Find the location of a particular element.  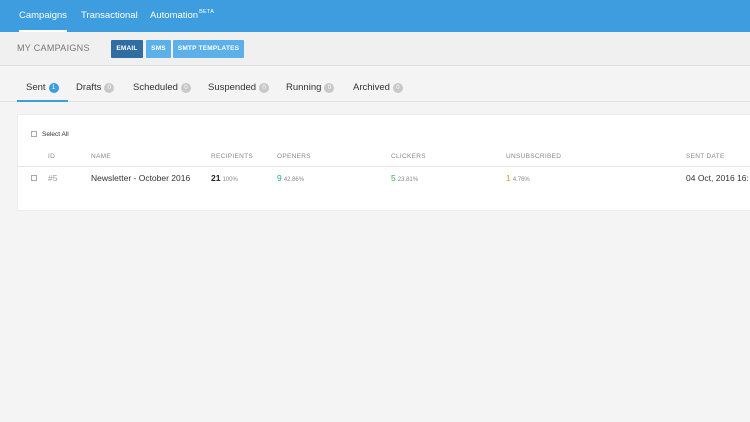

select-all-label: Select All is located at coordinates (55, 134).